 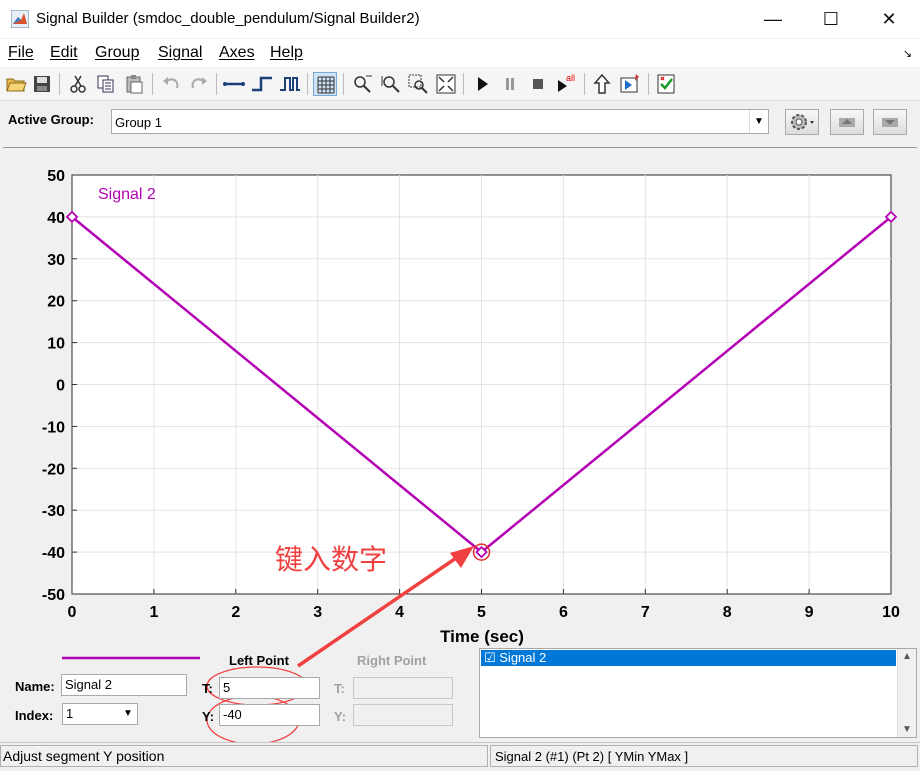 I want to click on pulse-signal-icon, so click(x=290, y=84).